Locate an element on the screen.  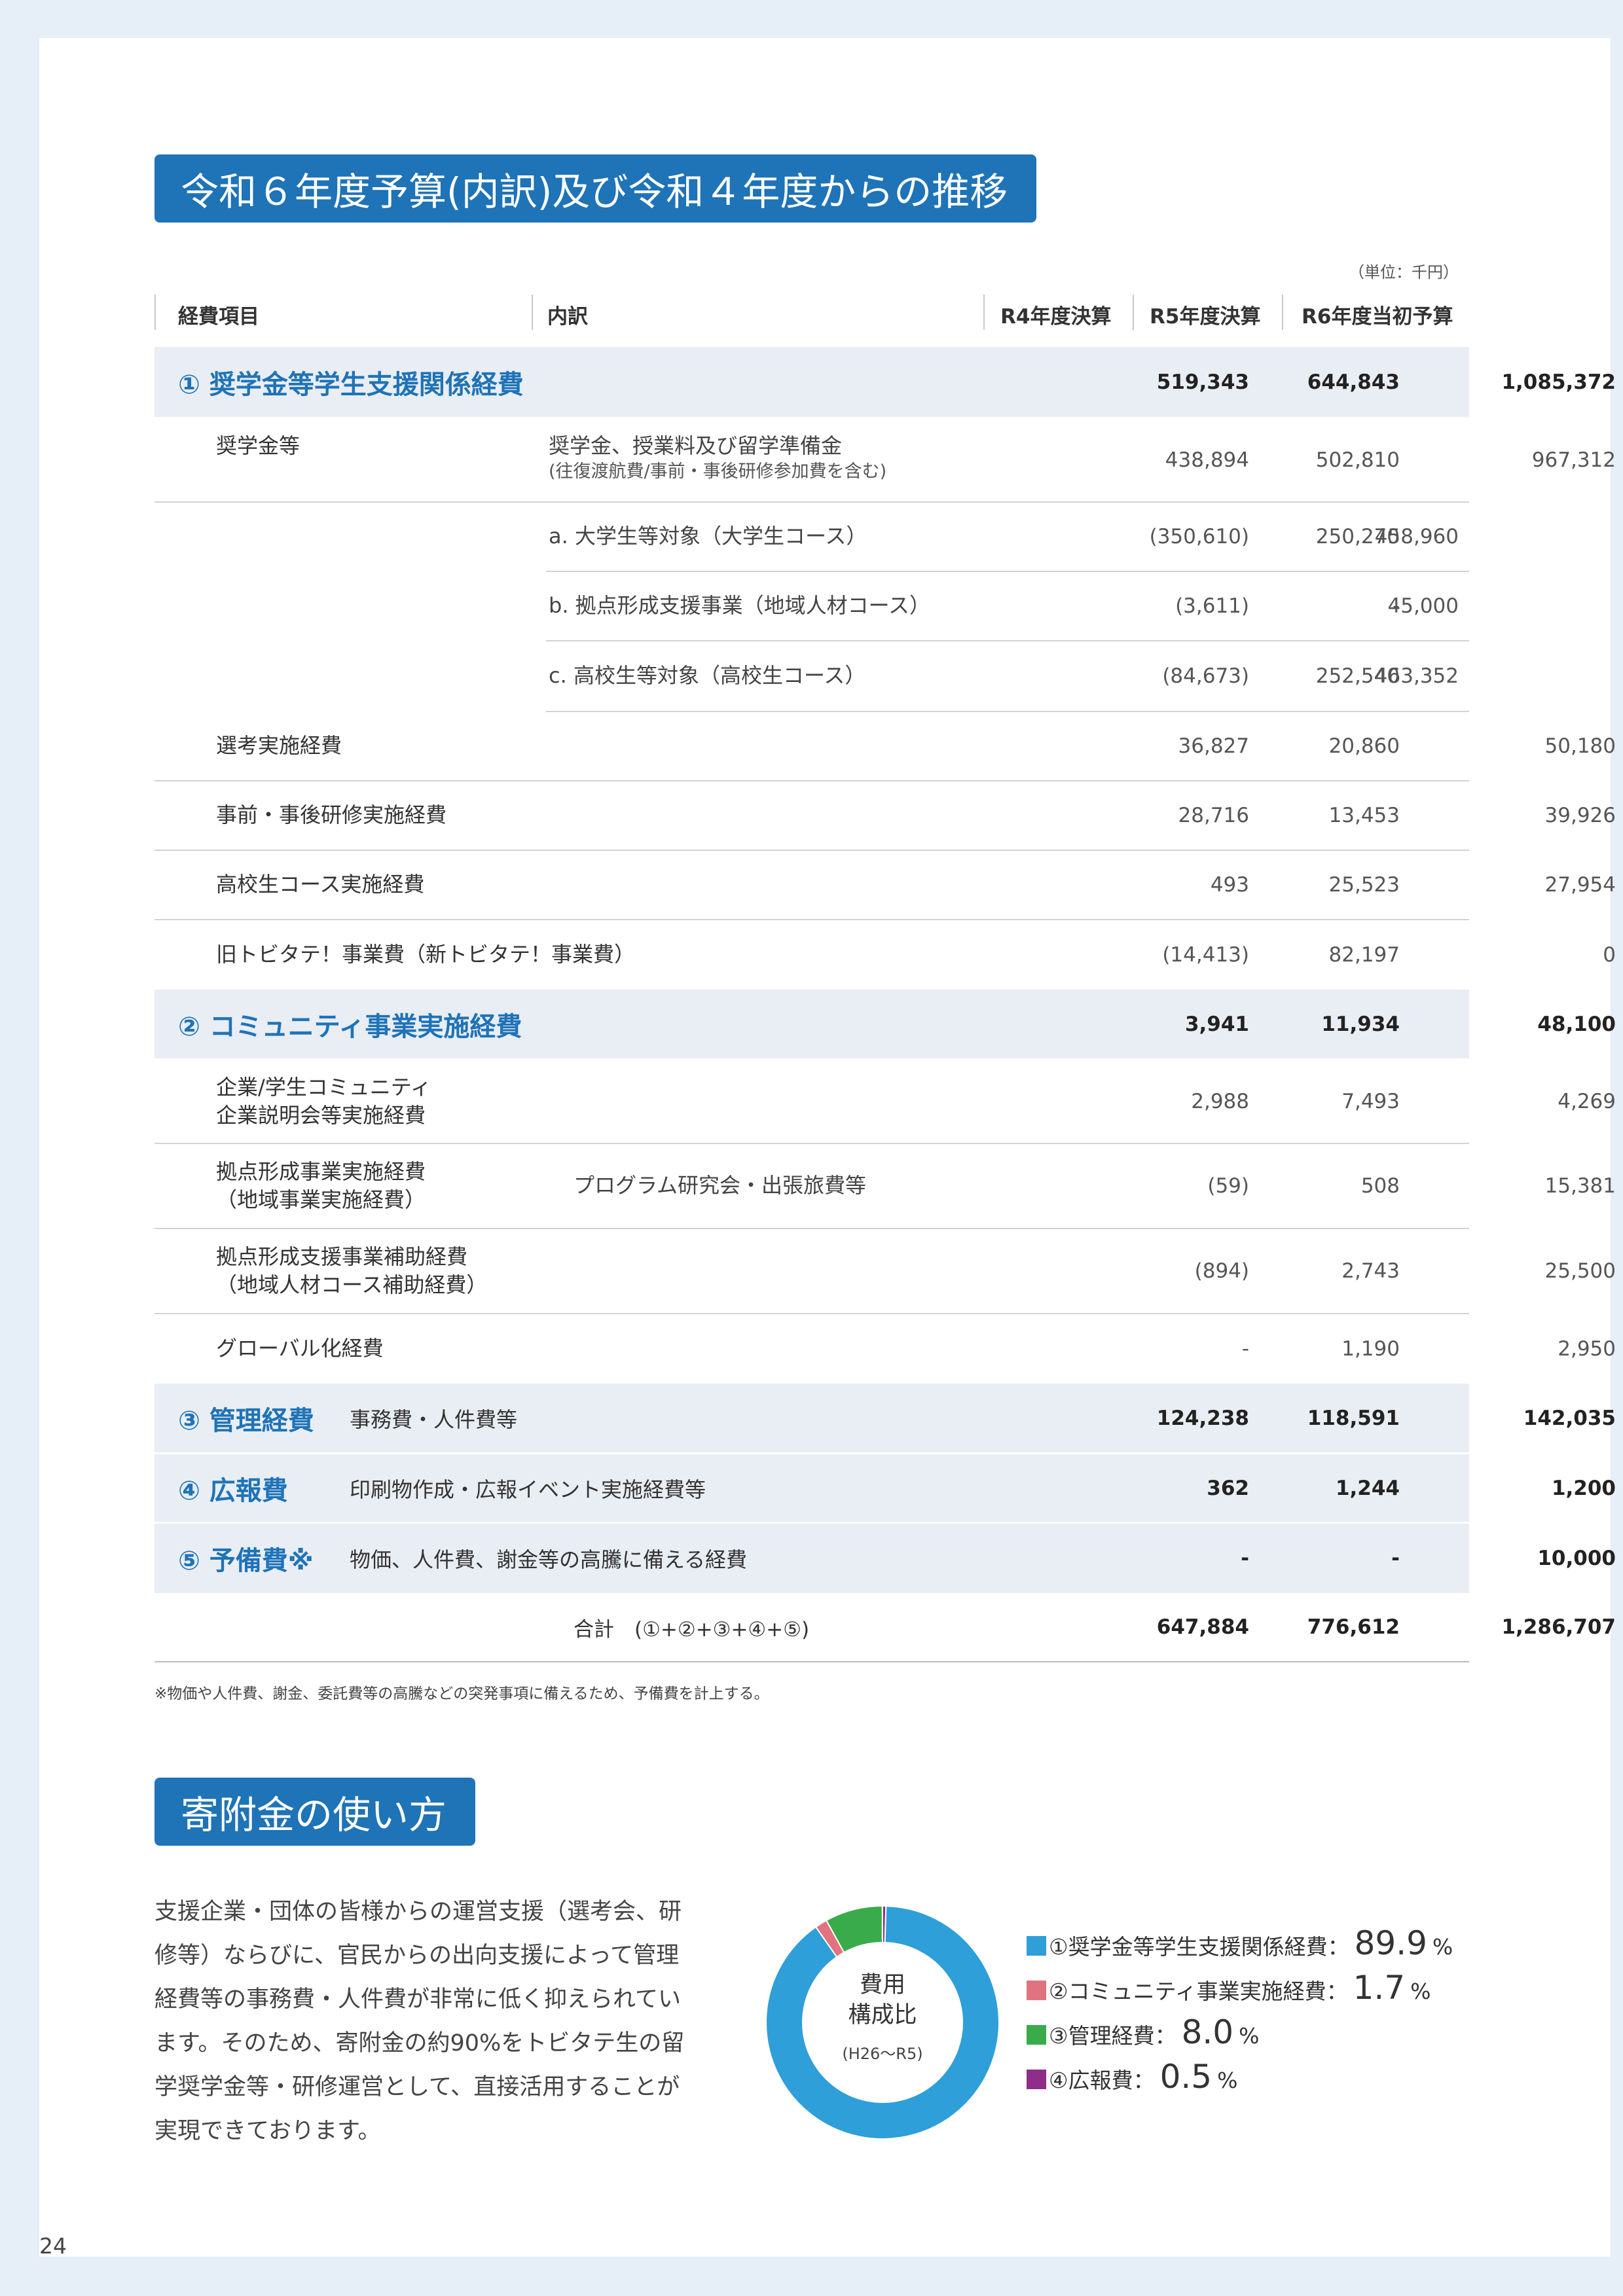
value-r5: 1,244 is located at coordinates (1367, 1488).